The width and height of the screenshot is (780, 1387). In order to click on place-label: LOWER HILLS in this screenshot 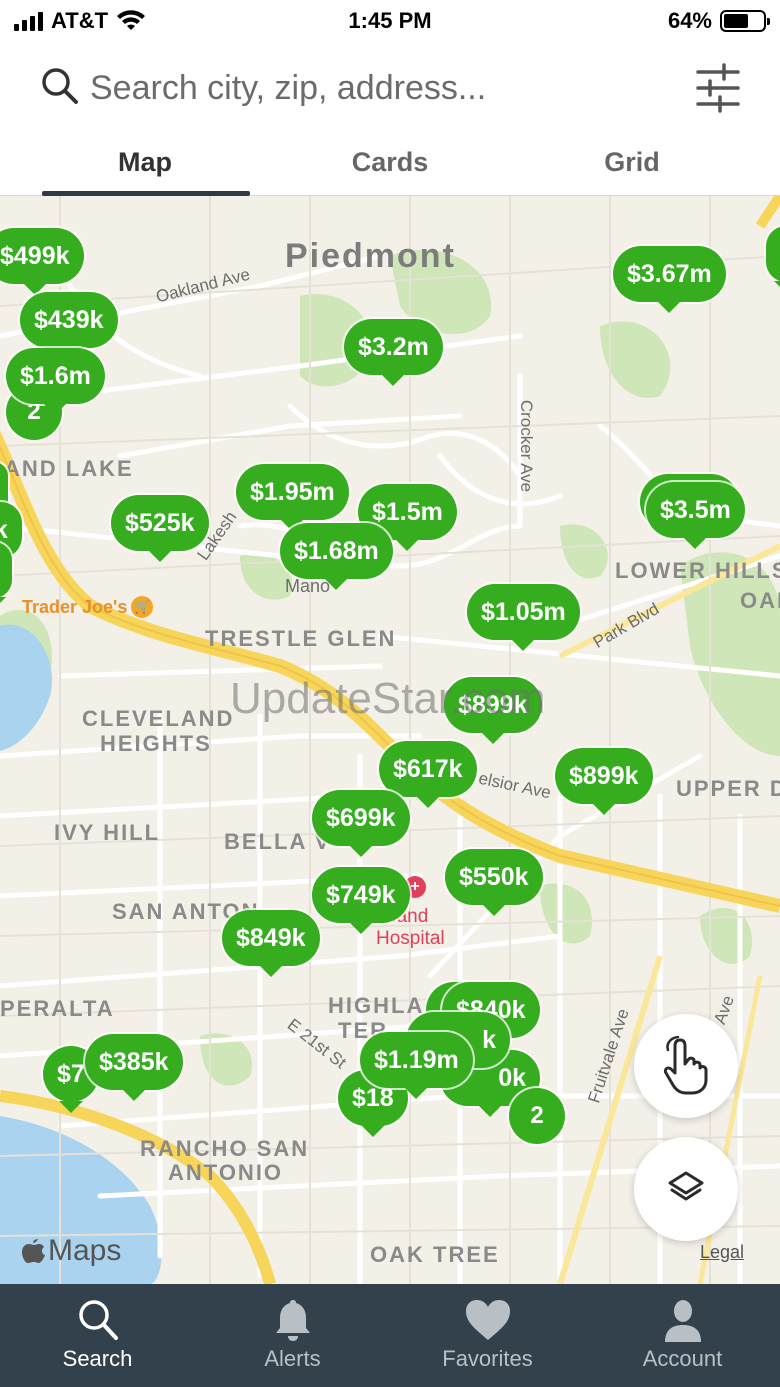, I will do `click(697, 570)`.